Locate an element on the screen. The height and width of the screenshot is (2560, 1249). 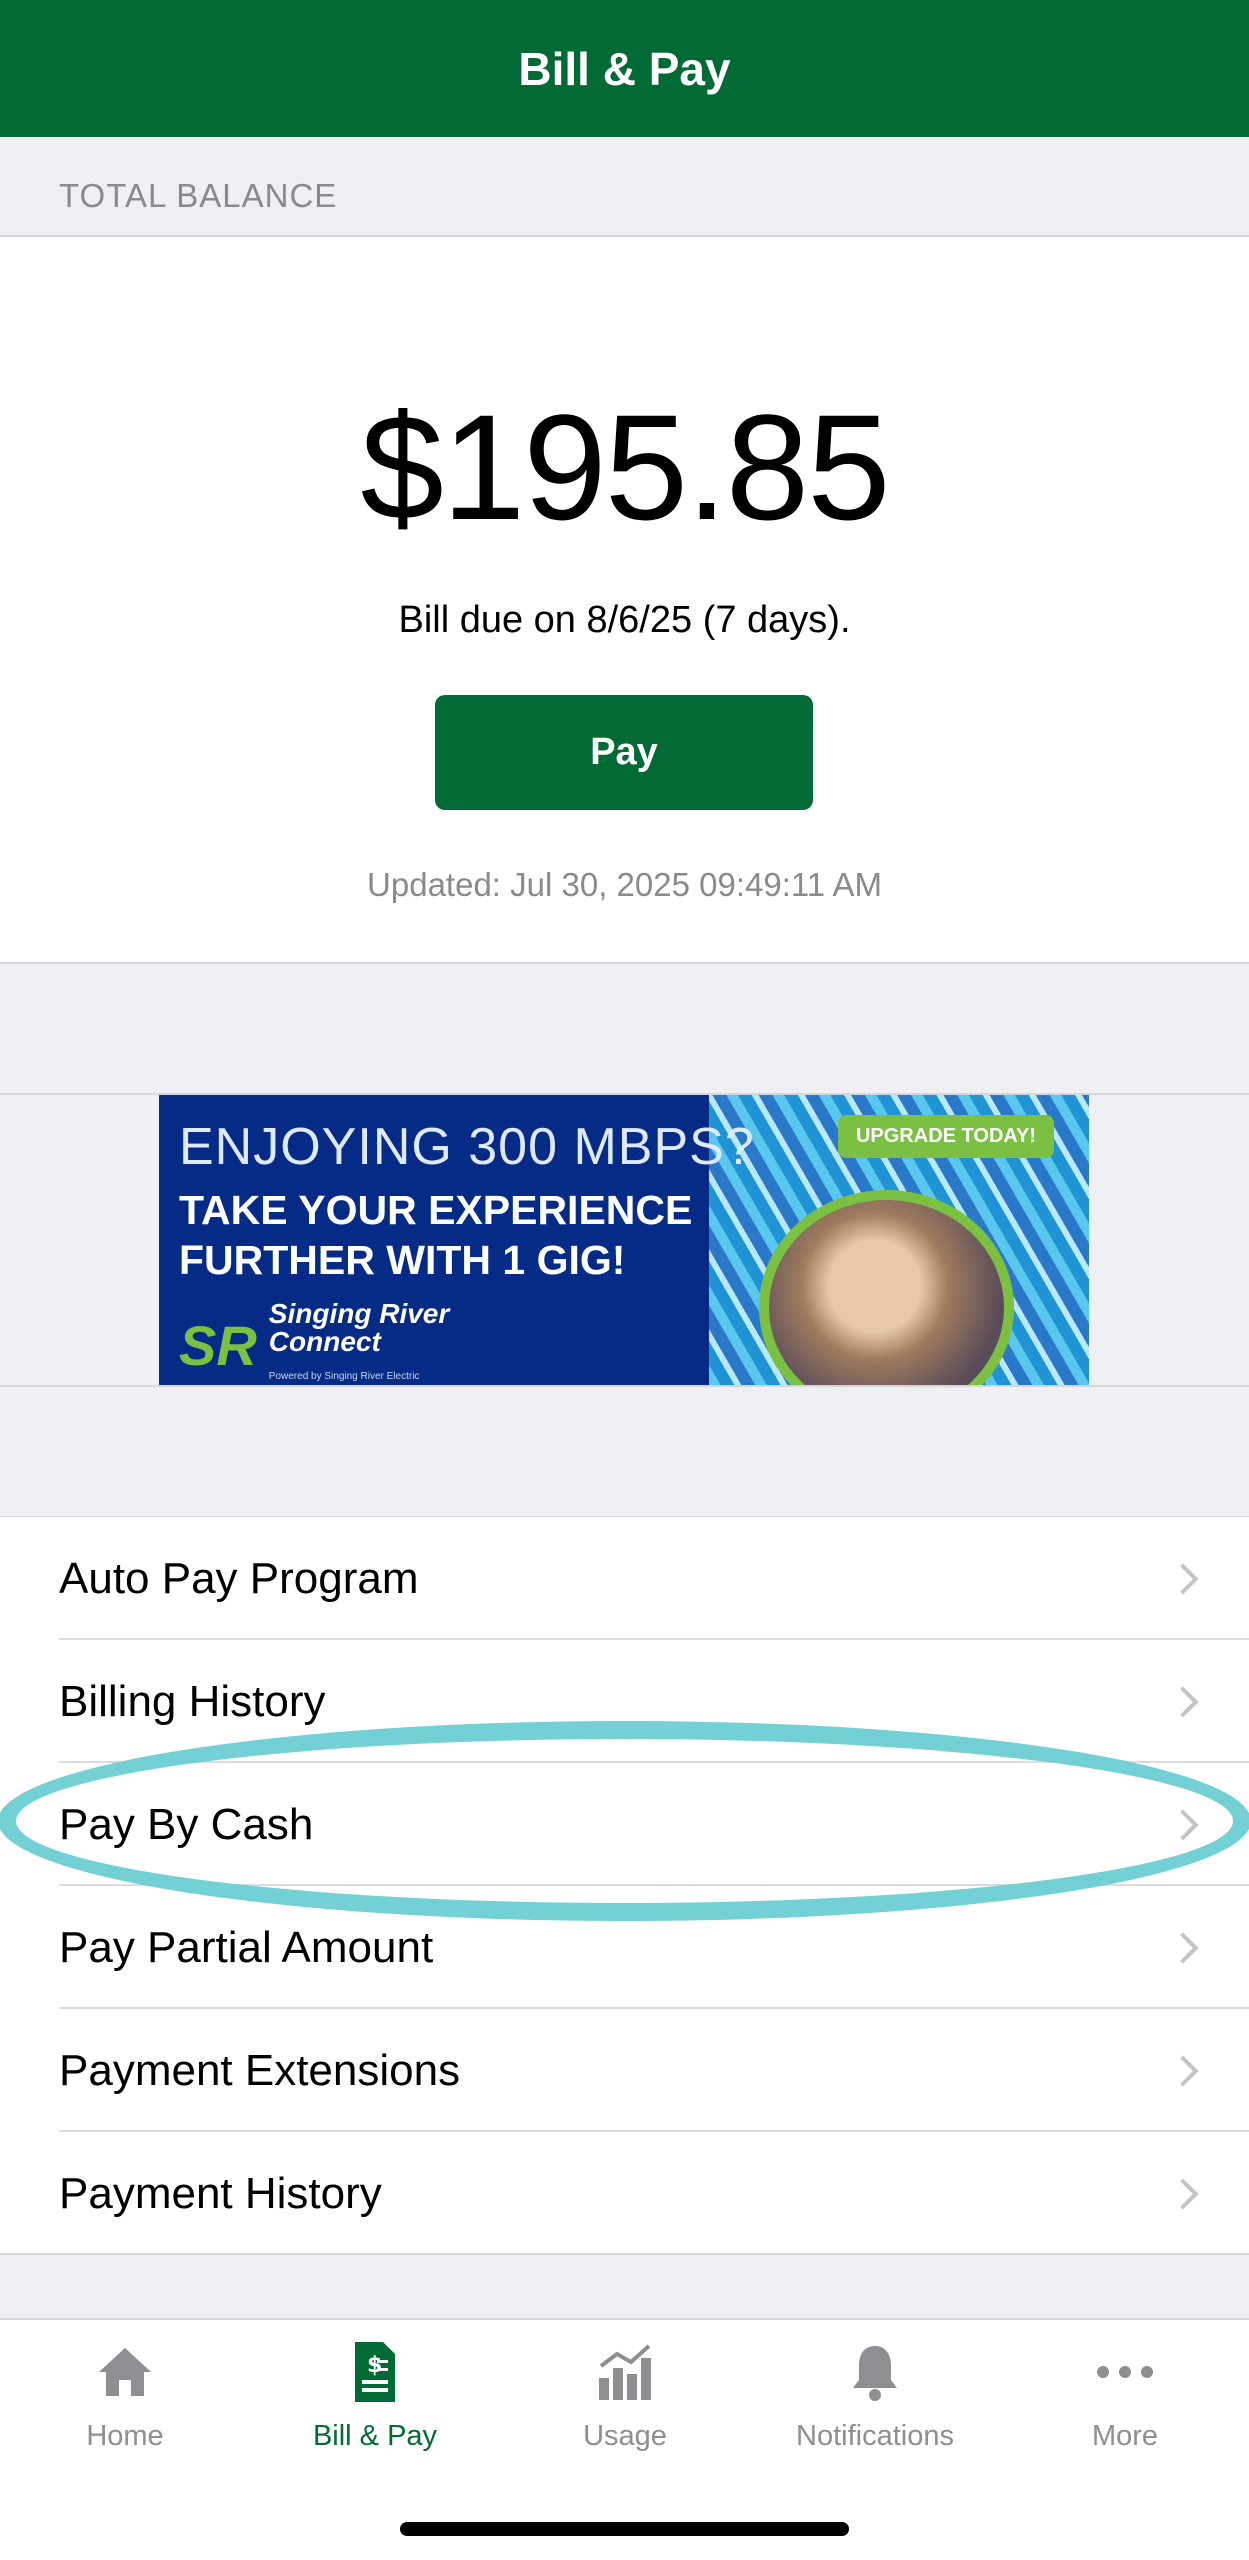
menu-item-payment-history: Payment History is located at coordinates (624, 2193).